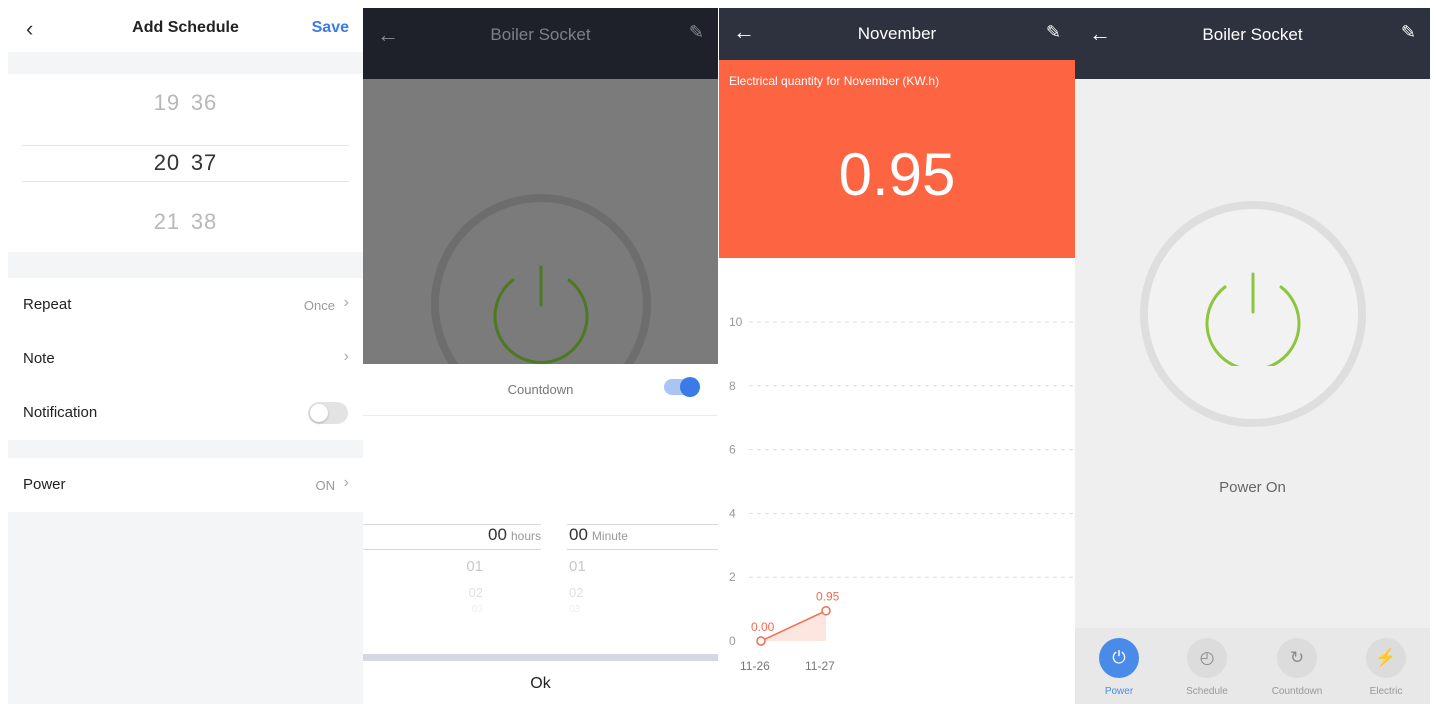  I want to click on ok-button: Ok, so click(540, 684).